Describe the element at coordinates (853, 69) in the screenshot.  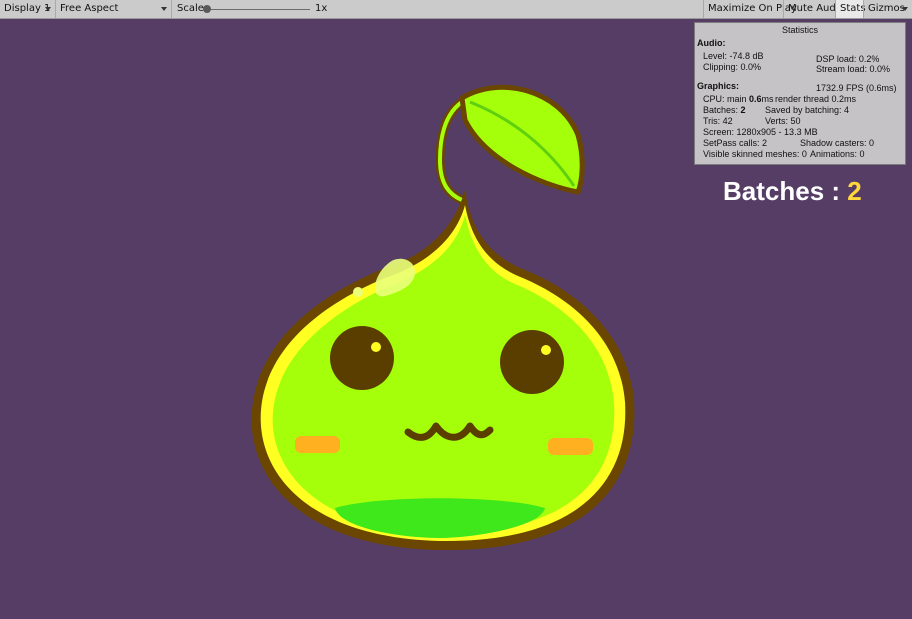
I see `stream-load: Stream load: 0.0%` at that location.